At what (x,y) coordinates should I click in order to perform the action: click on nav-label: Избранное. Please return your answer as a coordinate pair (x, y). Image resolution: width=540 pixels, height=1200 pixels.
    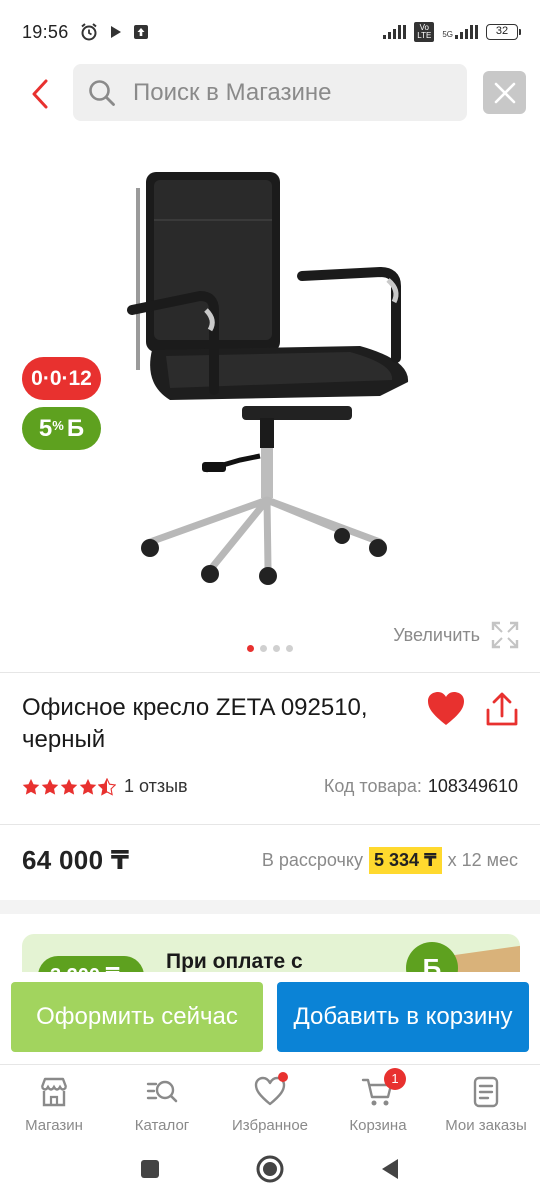
    Looking at the image, I should click on (270, 1125).